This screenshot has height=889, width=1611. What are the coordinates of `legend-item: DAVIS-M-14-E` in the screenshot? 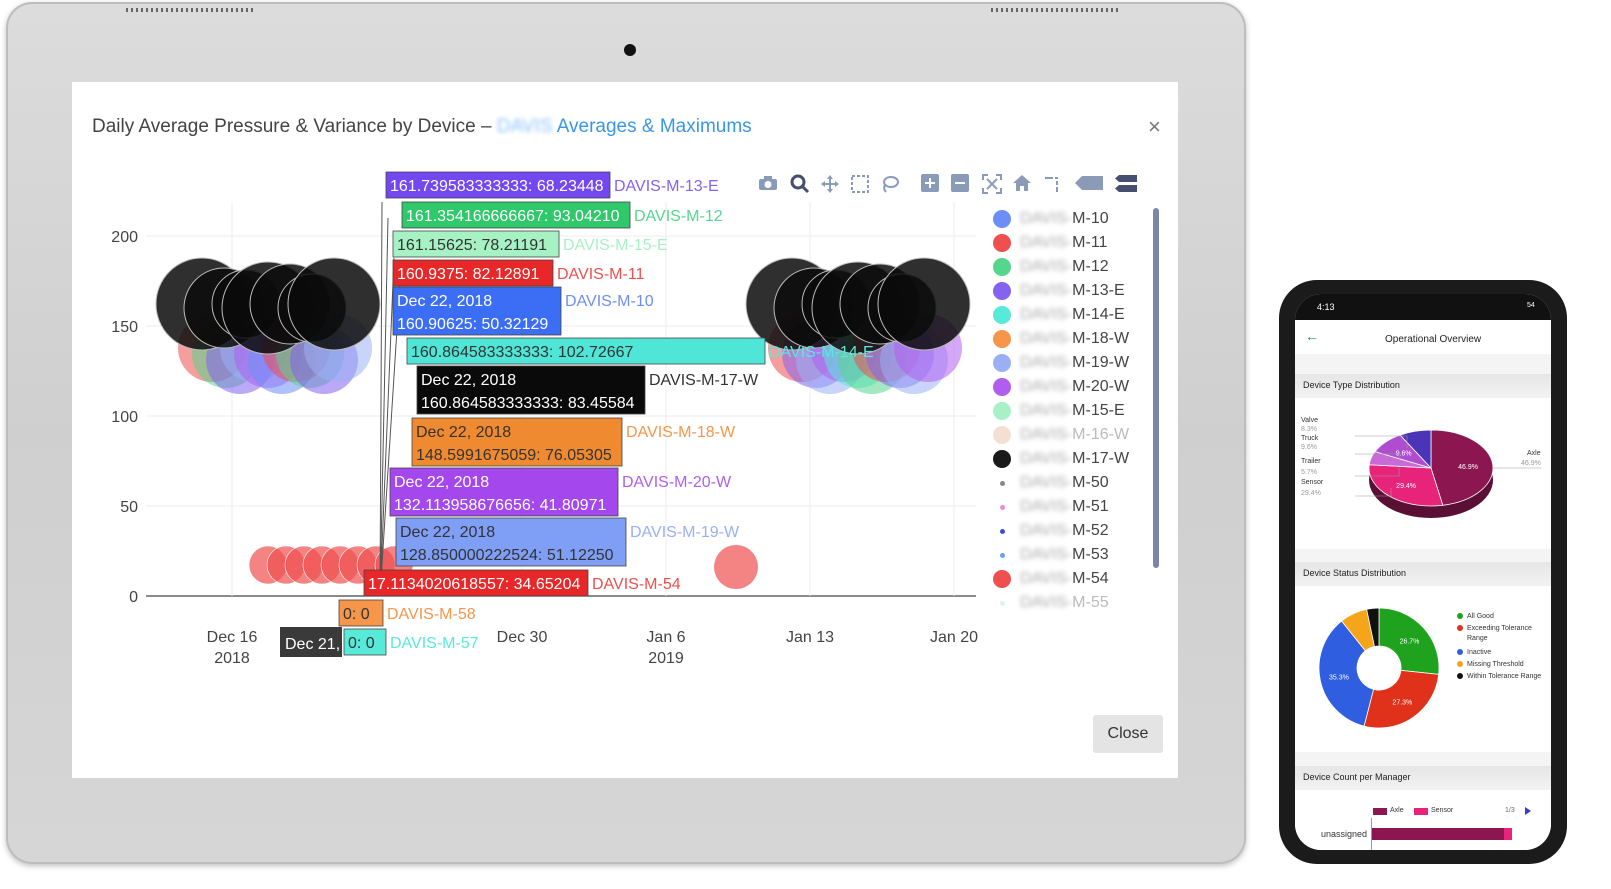 It's located at (1077, 315).